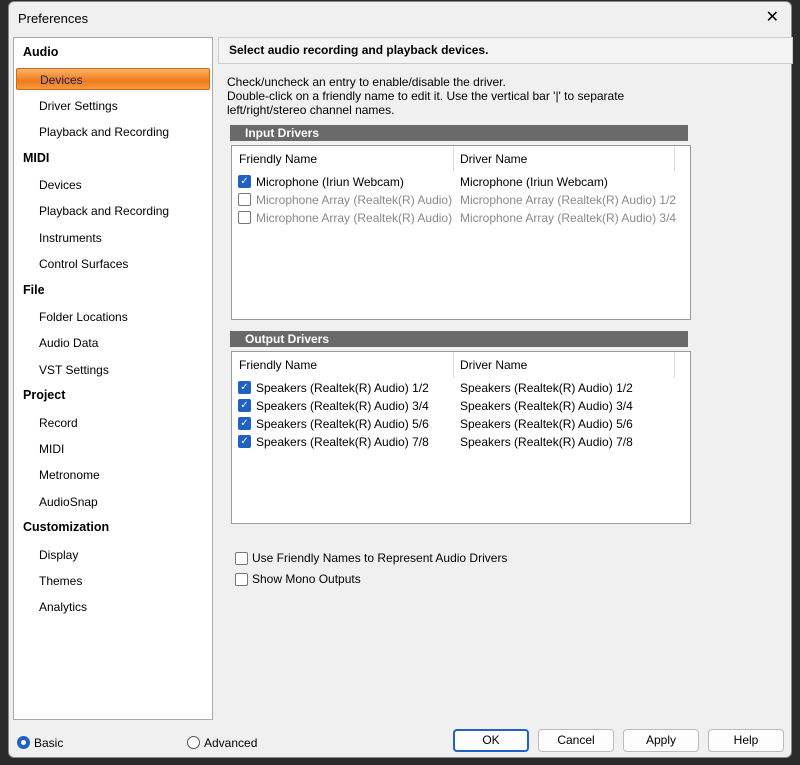  What do you see at coordinates (113, 555) in the screenshot?
I see `sidebar-item: Display` at bounding box center [113, 555].